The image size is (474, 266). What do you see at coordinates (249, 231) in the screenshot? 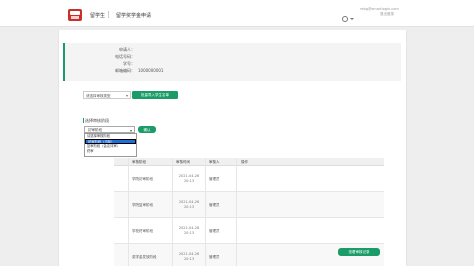
I see `table-row: 学校终审阶段 2021-04-26 20:13 管理员` at bounding box center [249, 231].